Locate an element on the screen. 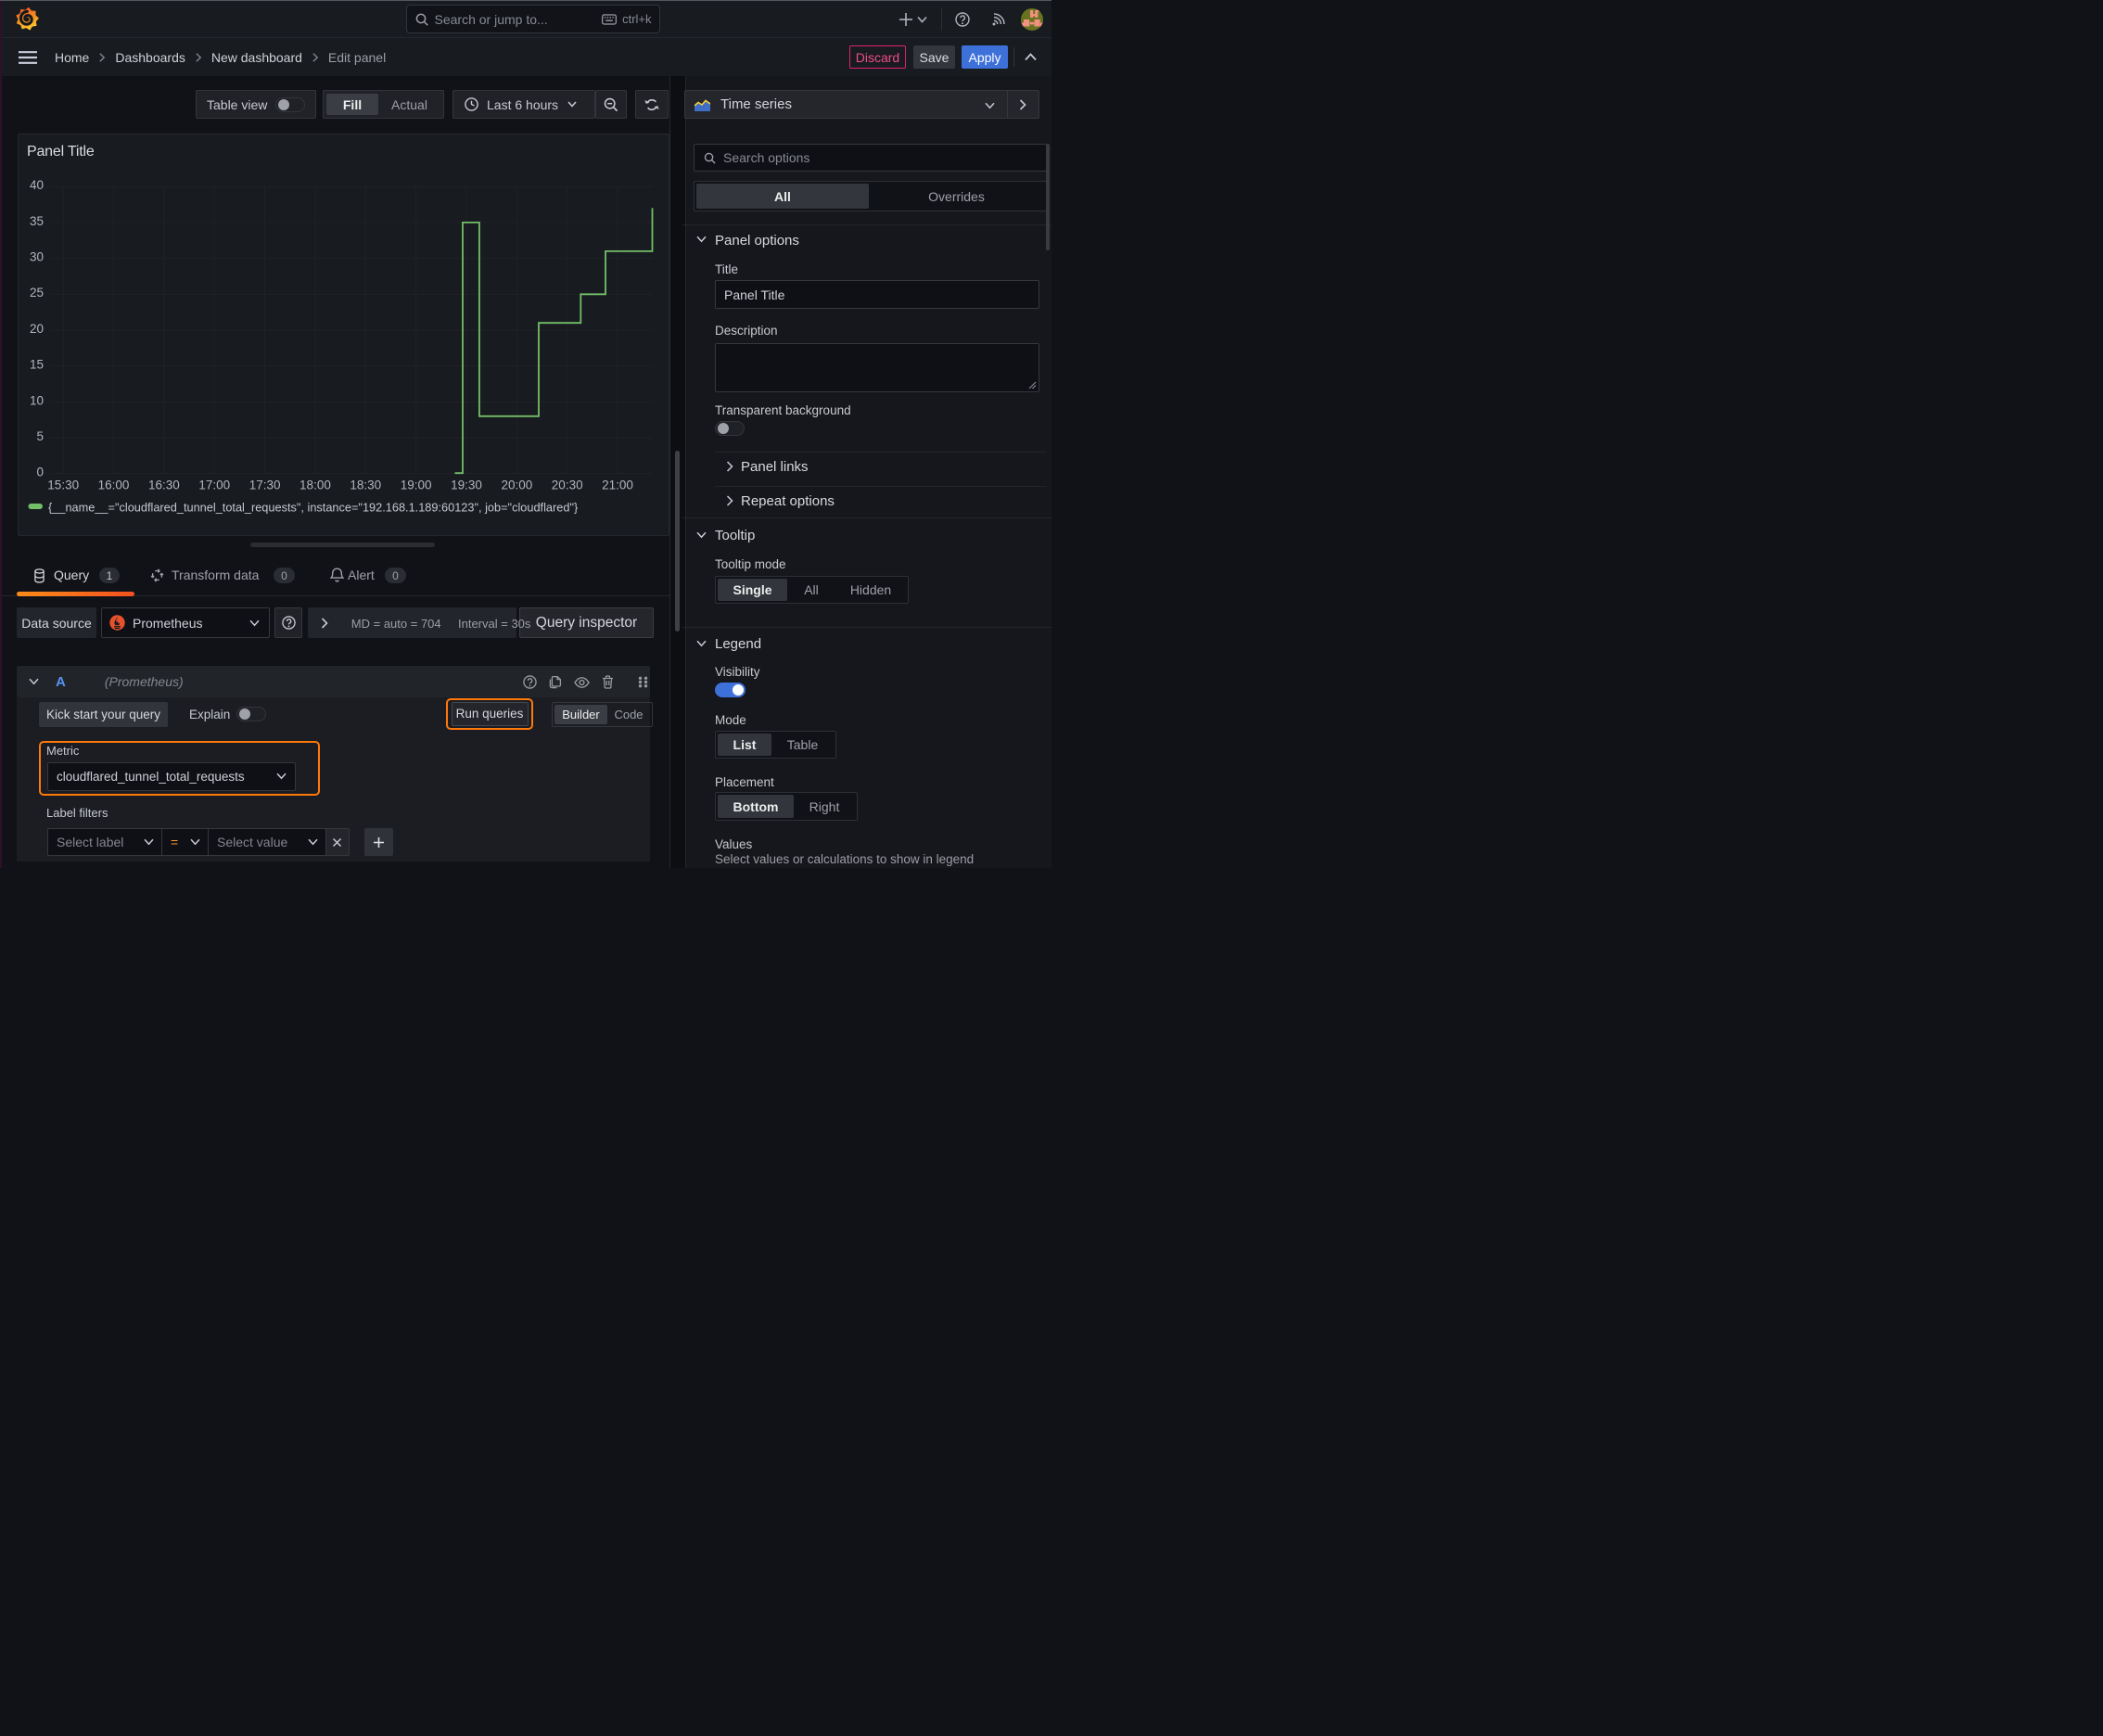  svg-text: 18:30 is located at coordinates (365, 485).